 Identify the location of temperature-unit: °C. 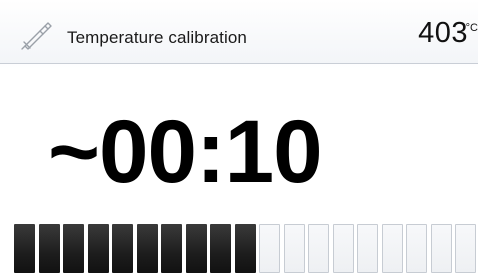
(471, 28).